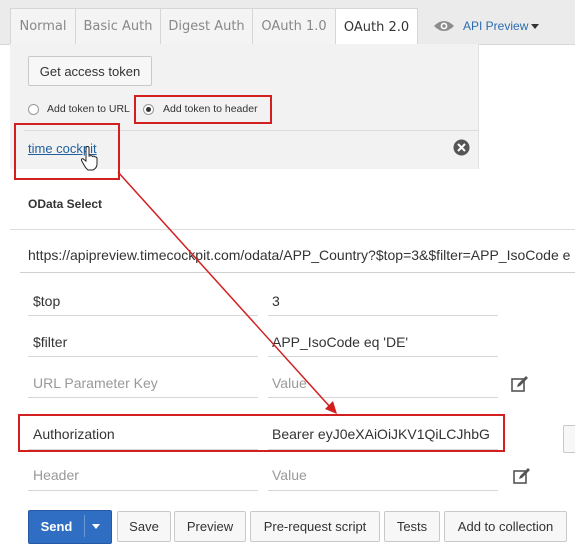  Describe the element at coordinates (412, 526) in the screenshot. I see `tests-button: Tests` at that location.